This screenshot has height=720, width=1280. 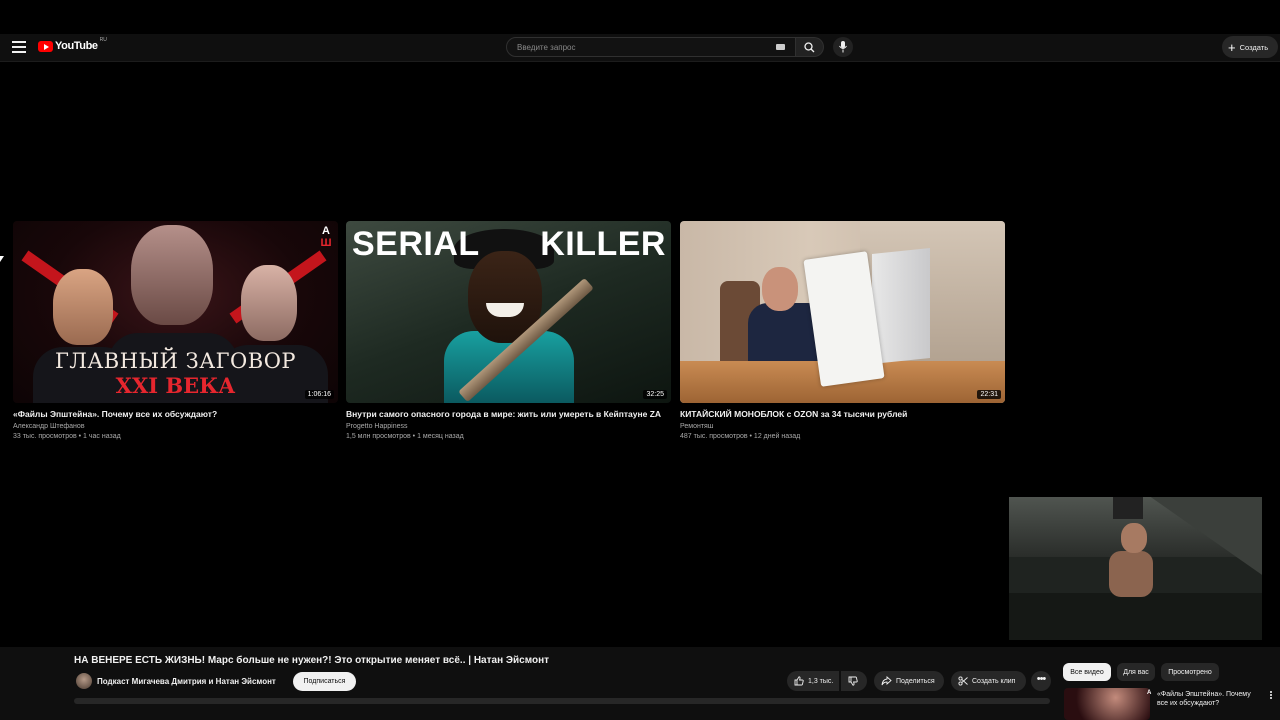 What do you see at coordinates (326, 231) in the screenshot?
I see `badge-letter: А` at bounding box center [326, 231].